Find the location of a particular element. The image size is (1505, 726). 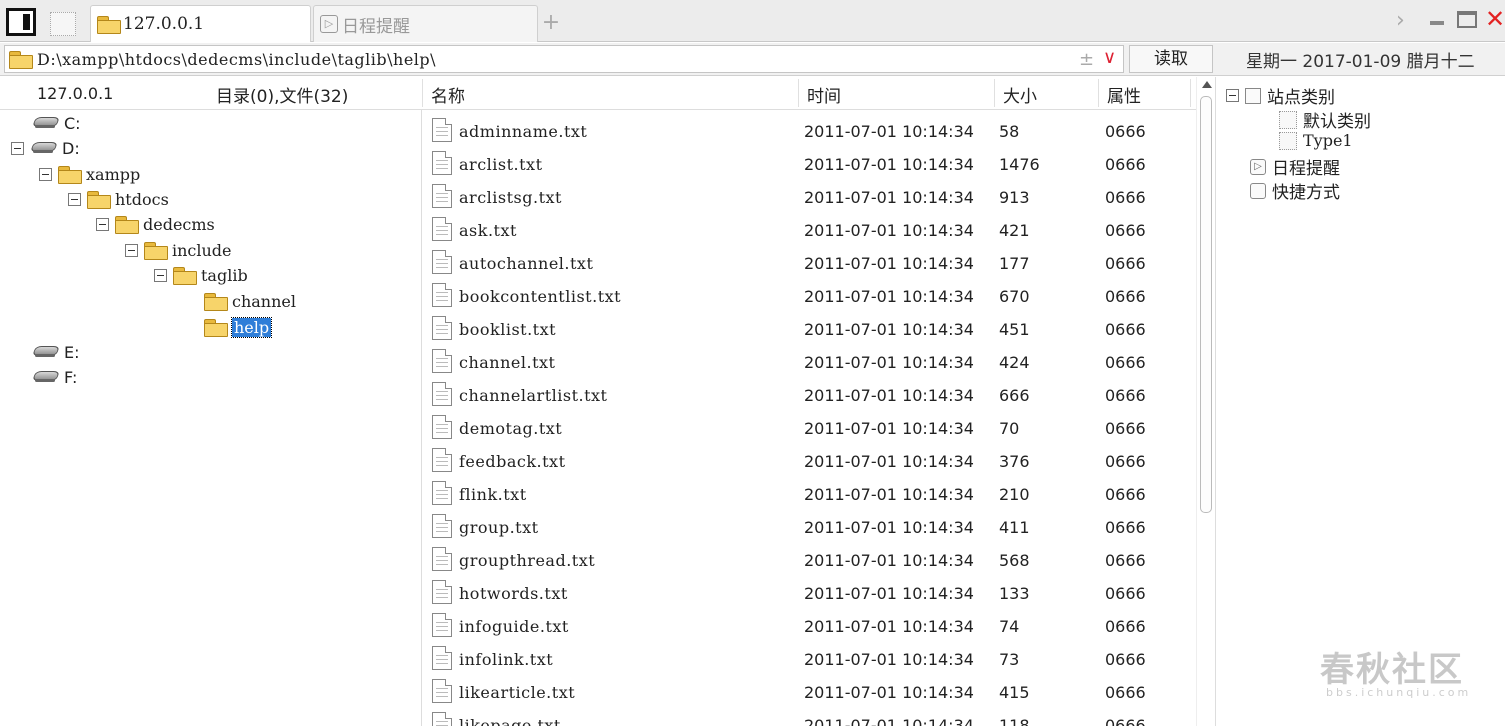

reminder-icon: ▷ is located at coordinates (329, 24).